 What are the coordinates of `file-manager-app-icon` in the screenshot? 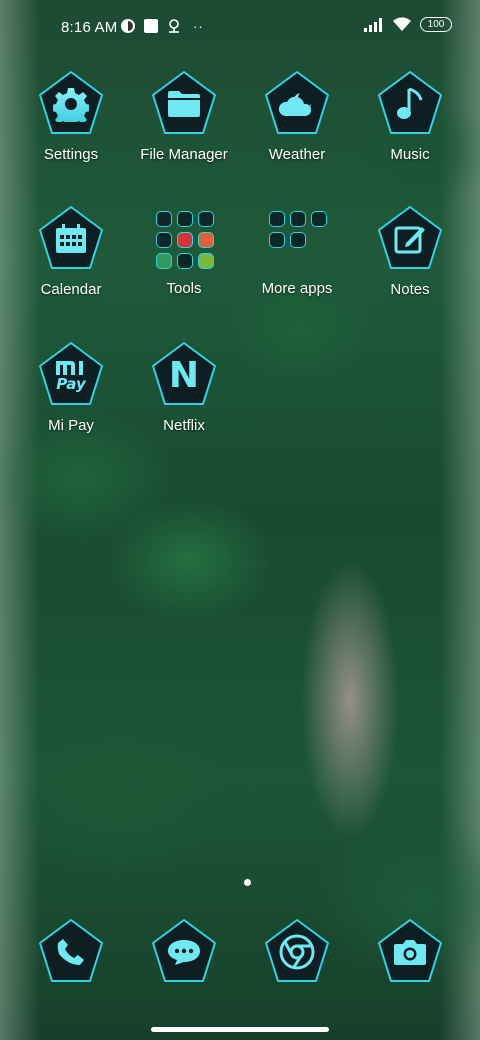 It's located at (184, 104).